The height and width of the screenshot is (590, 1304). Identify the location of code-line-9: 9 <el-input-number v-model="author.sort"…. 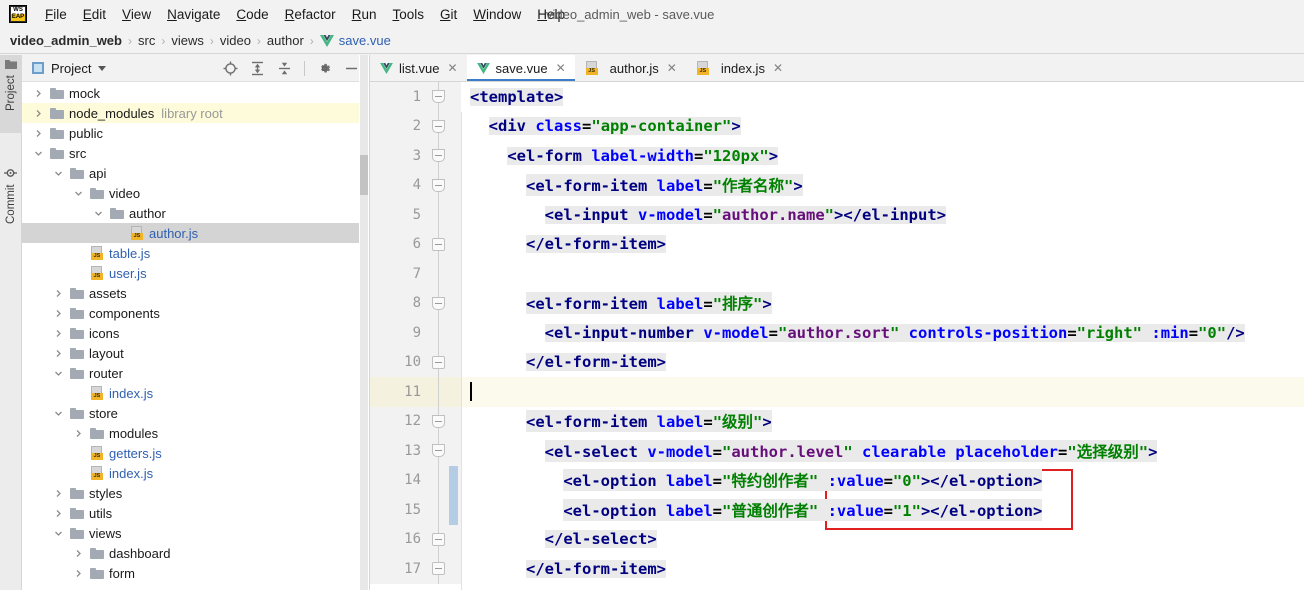
(837, 333).